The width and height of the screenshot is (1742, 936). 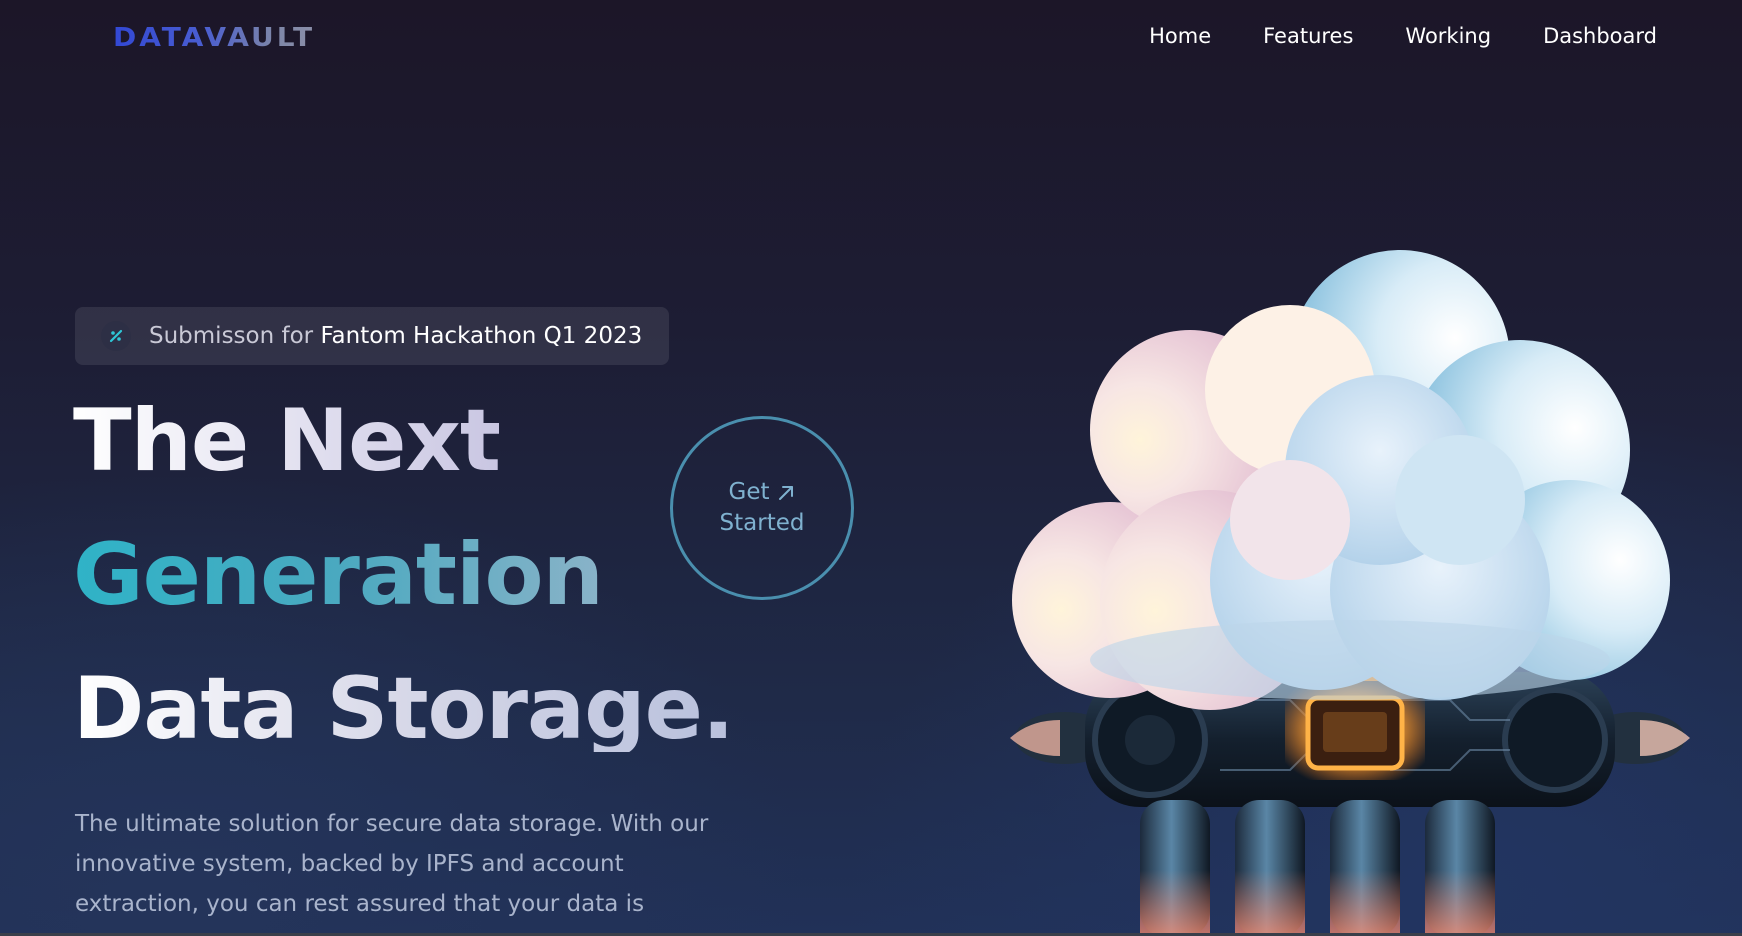 What do you see at coordinates (338, 575) in the screenshot?
I see `headline-line-2: Generation` at bounding box center [338, 575].